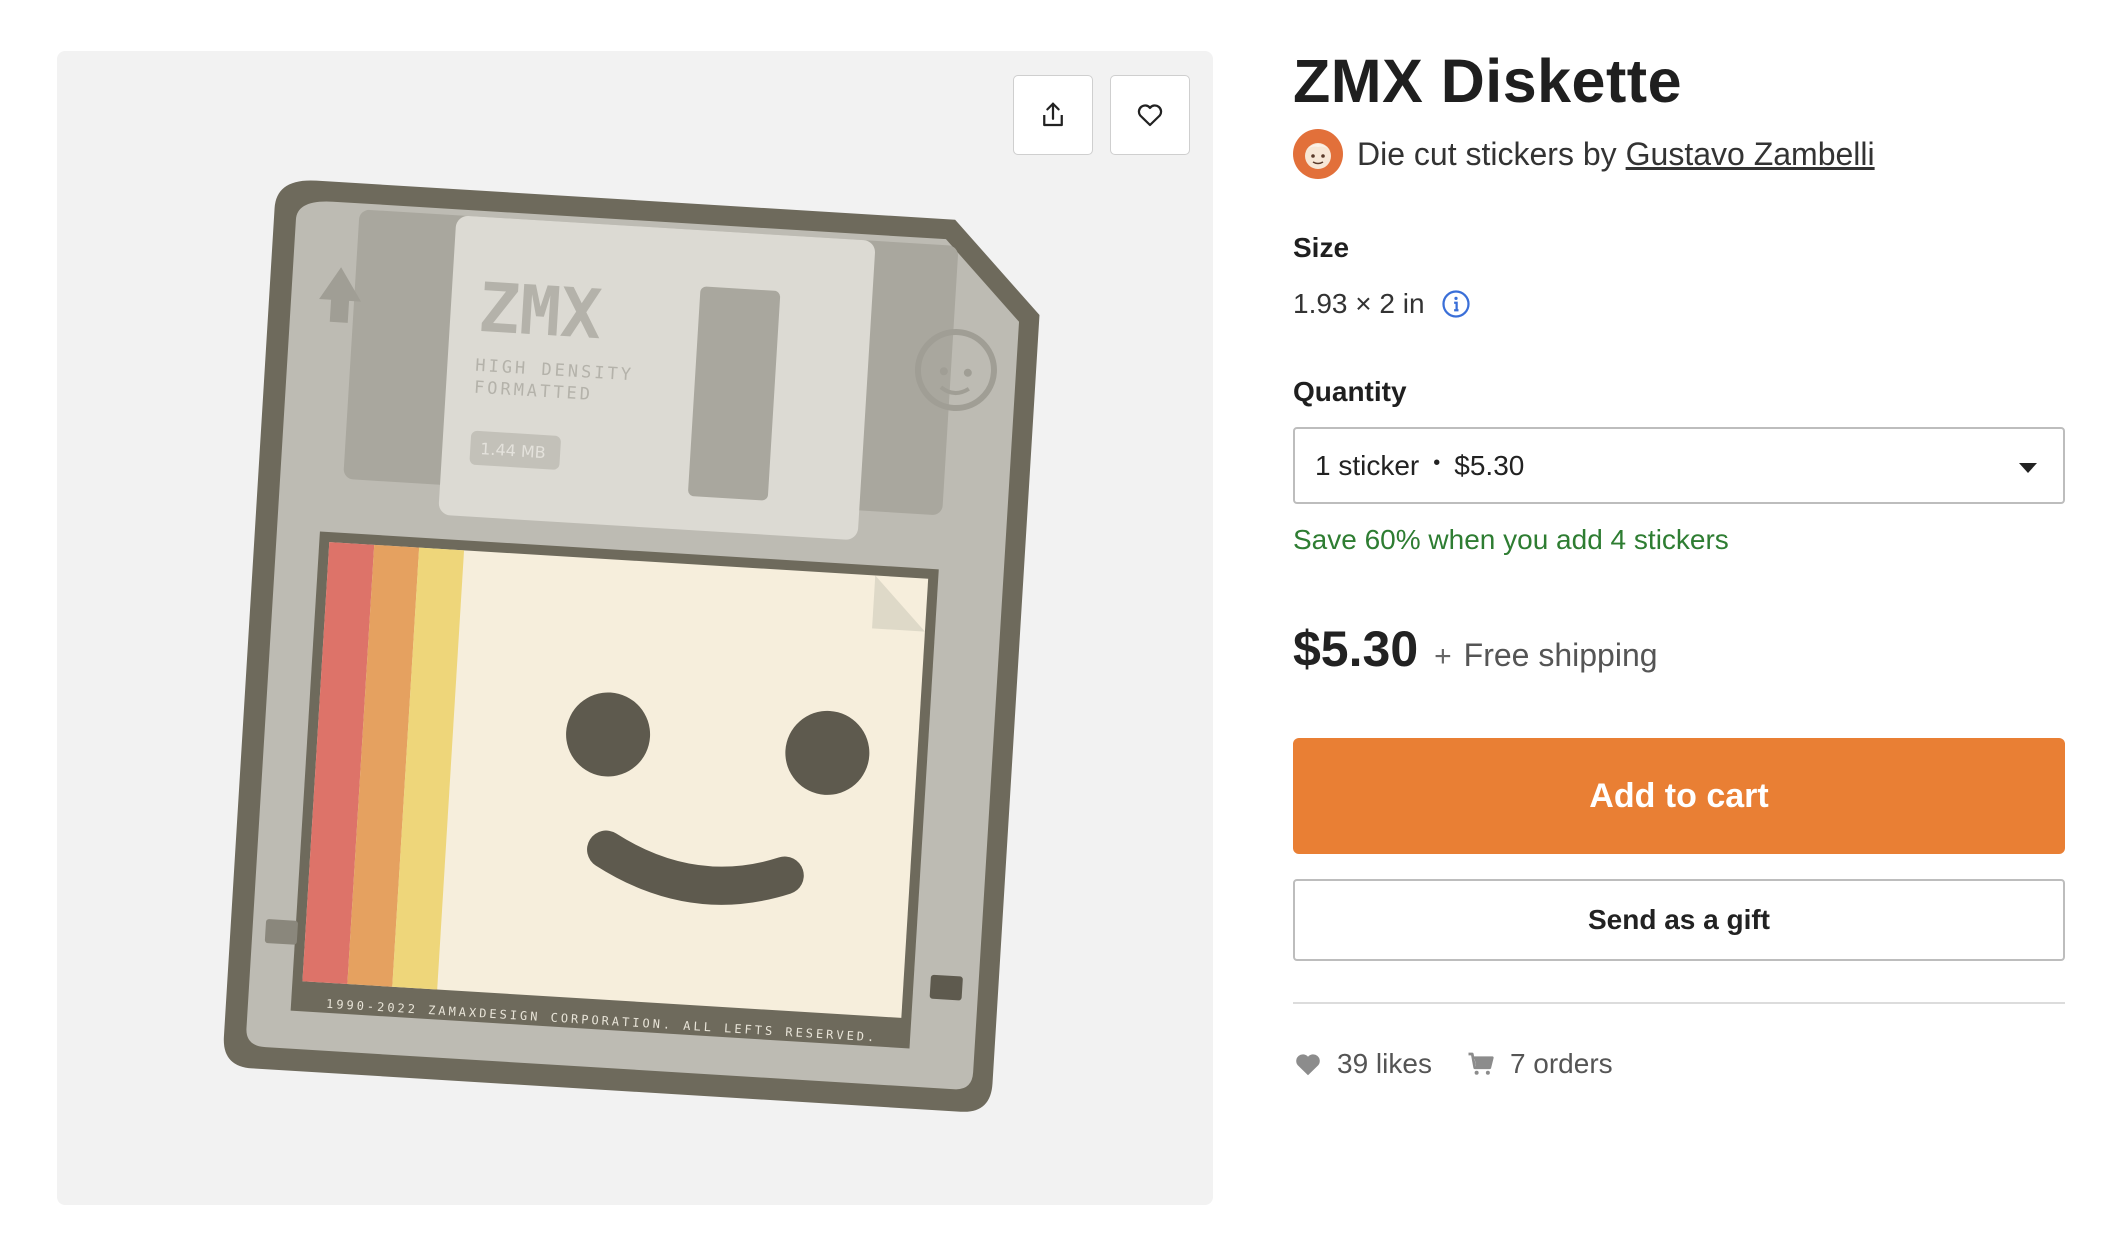  Describe the element at coordinates (1679, 1003) in the screenshot. I see `divider` at that location.